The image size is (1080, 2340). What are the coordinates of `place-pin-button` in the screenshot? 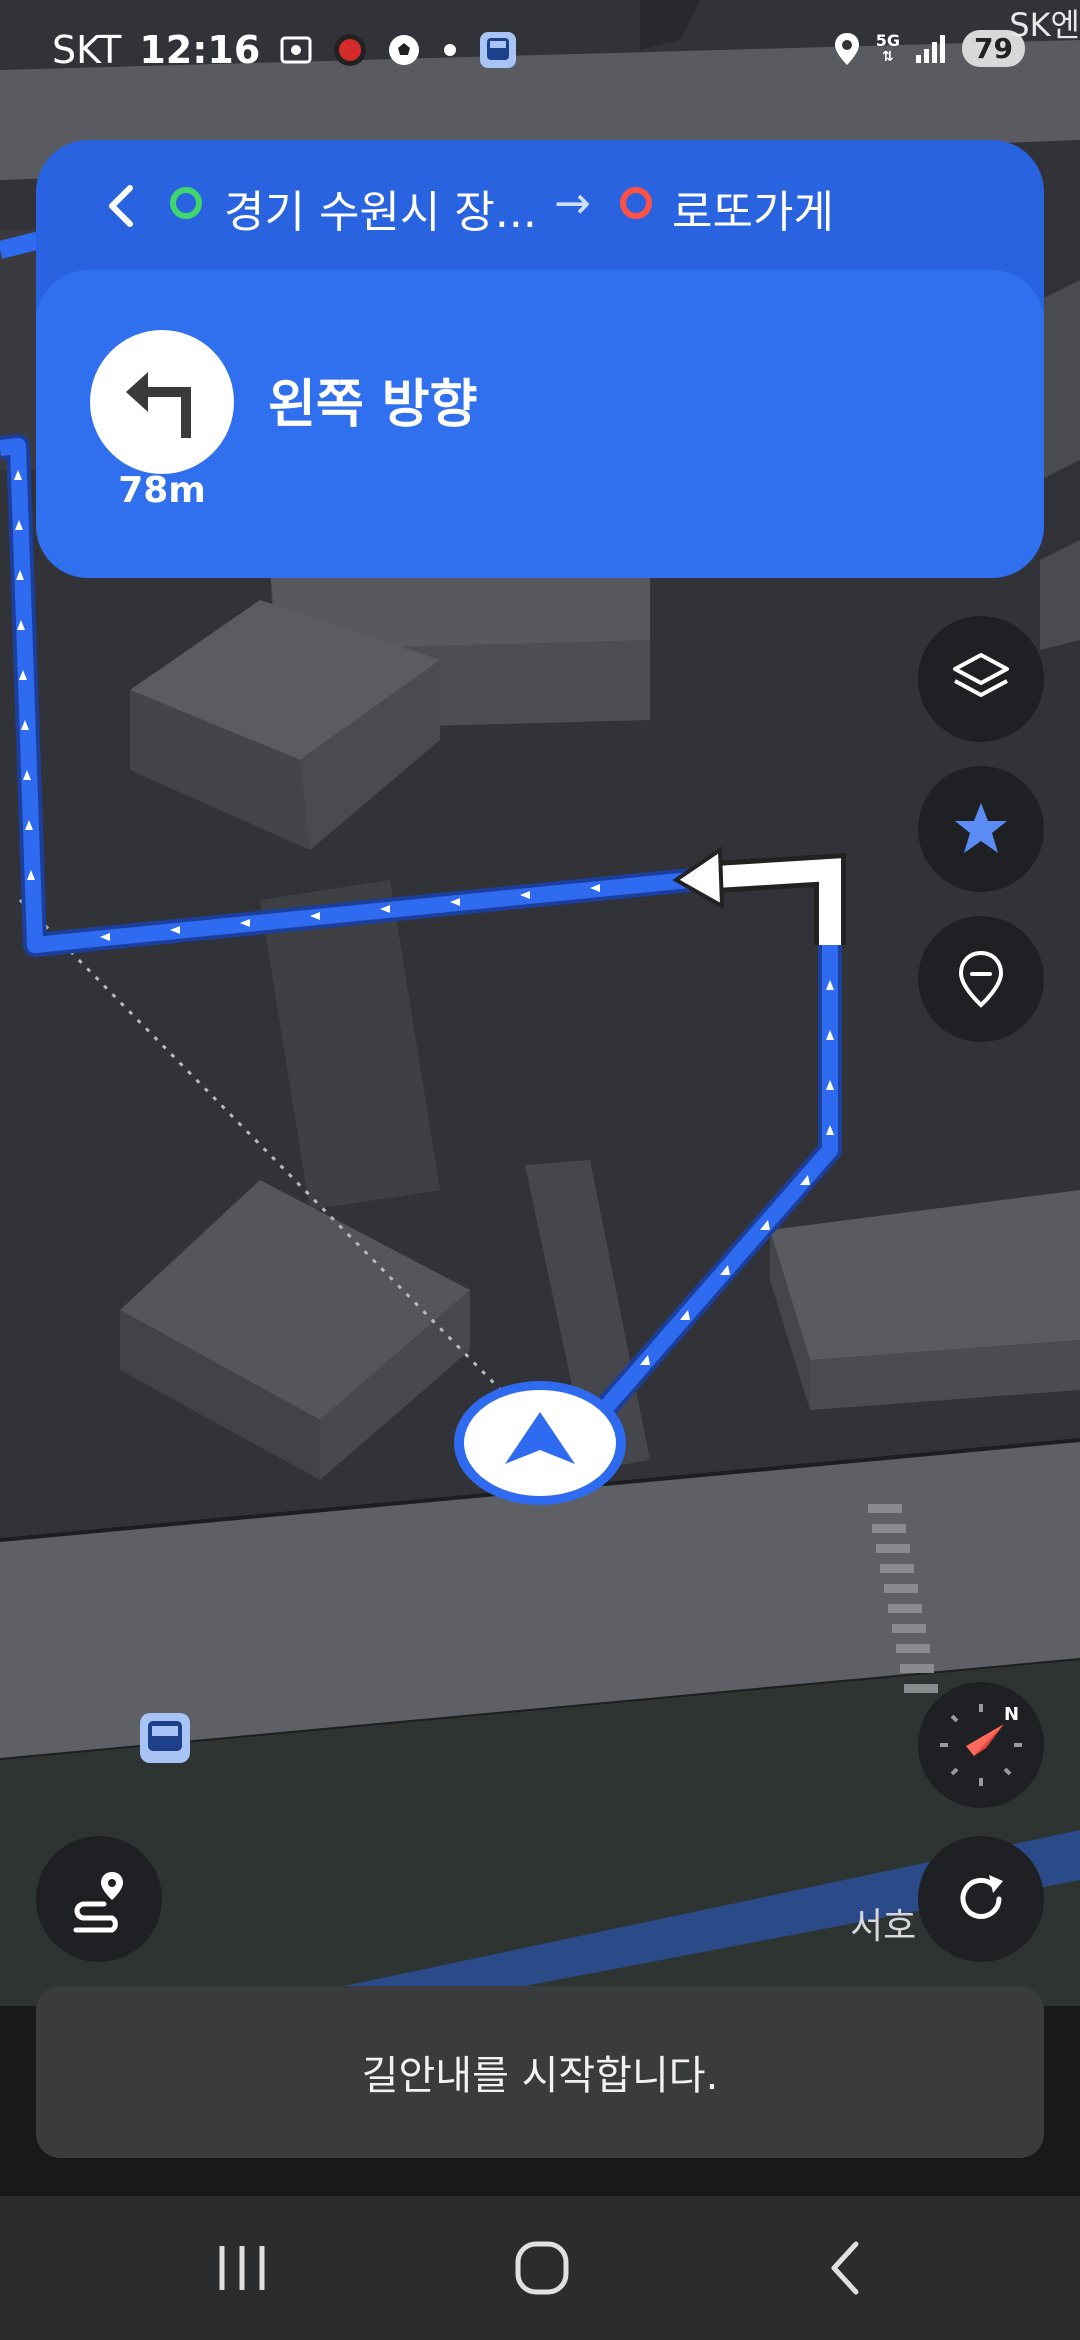 It's located at (981, 979).